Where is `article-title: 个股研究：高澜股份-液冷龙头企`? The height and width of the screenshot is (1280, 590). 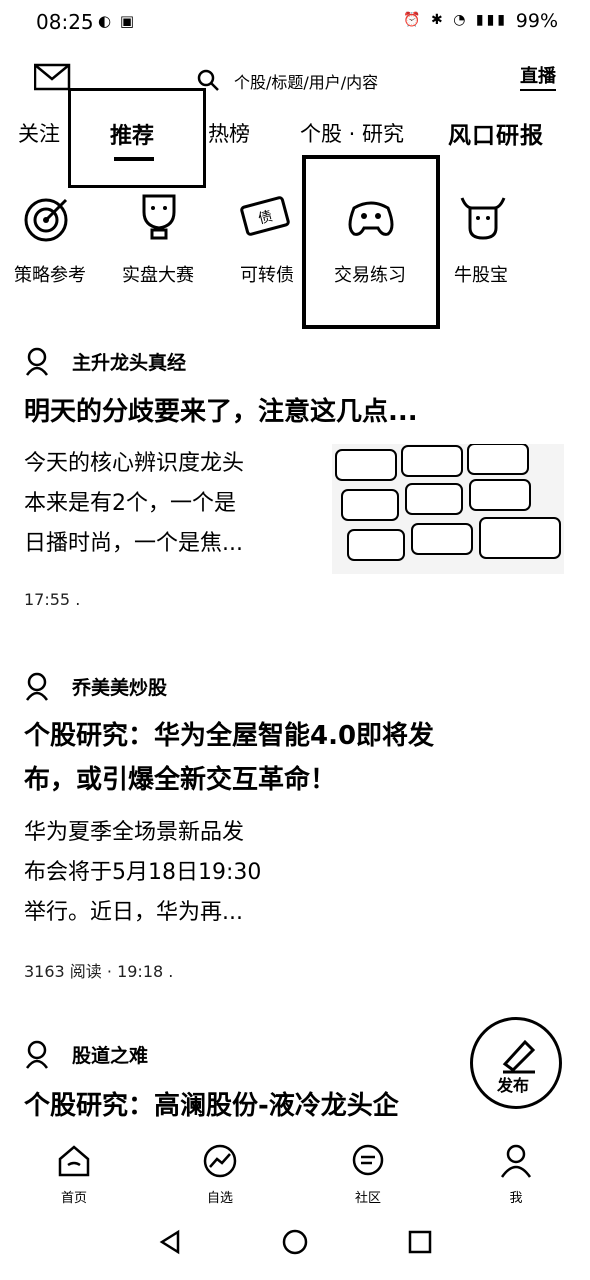
article-title: 个股研究：高澜股份-液冷龙头企 is located at coordinates (211, 1106).